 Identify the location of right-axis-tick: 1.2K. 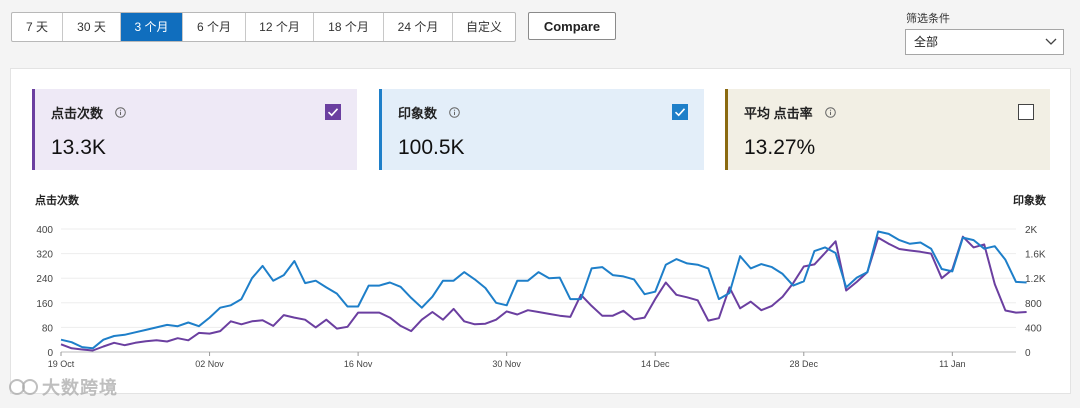
(1035, 279).